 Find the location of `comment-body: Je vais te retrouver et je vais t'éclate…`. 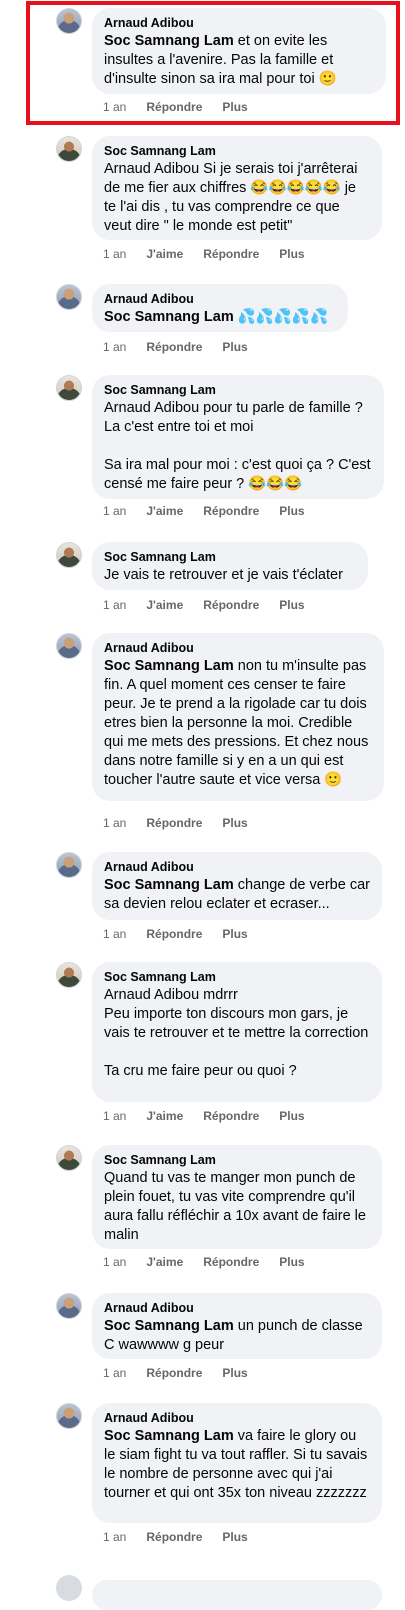

comment-body: Je vais te retrouver et je vais t'éclate… is located at coordinates (223, 575).